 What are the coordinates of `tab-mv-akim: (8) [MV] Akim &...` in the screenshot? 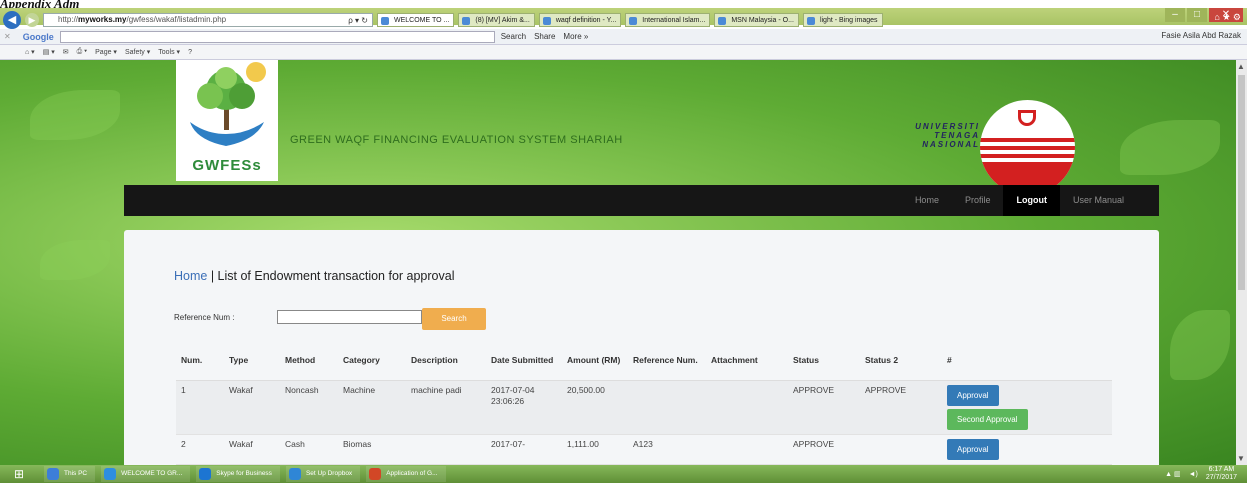 It's located at (496, 20).